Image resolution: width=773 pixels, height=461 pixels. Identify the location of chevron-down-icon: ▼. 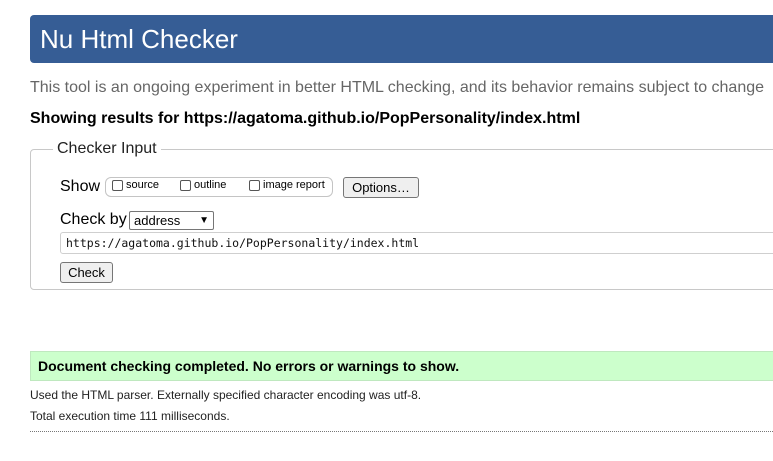
(204, 220).